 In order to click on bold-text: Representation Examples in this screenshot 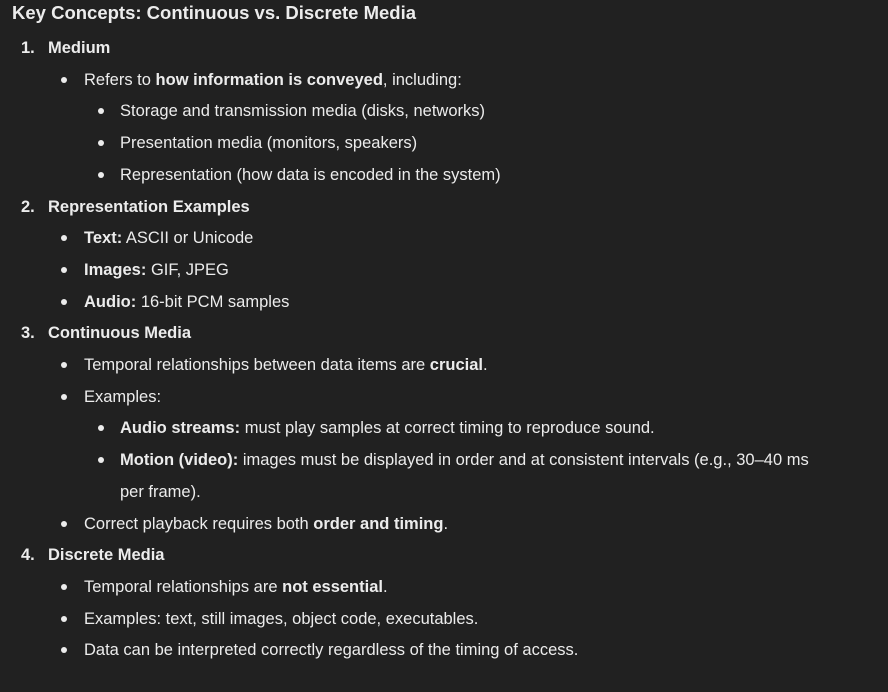, I will do `click(149, 206)`.